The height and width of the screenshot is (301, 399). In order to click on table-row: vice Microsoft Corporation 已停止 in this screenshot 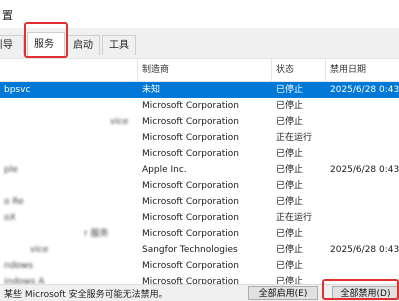, I will do `click(199, 122)`.